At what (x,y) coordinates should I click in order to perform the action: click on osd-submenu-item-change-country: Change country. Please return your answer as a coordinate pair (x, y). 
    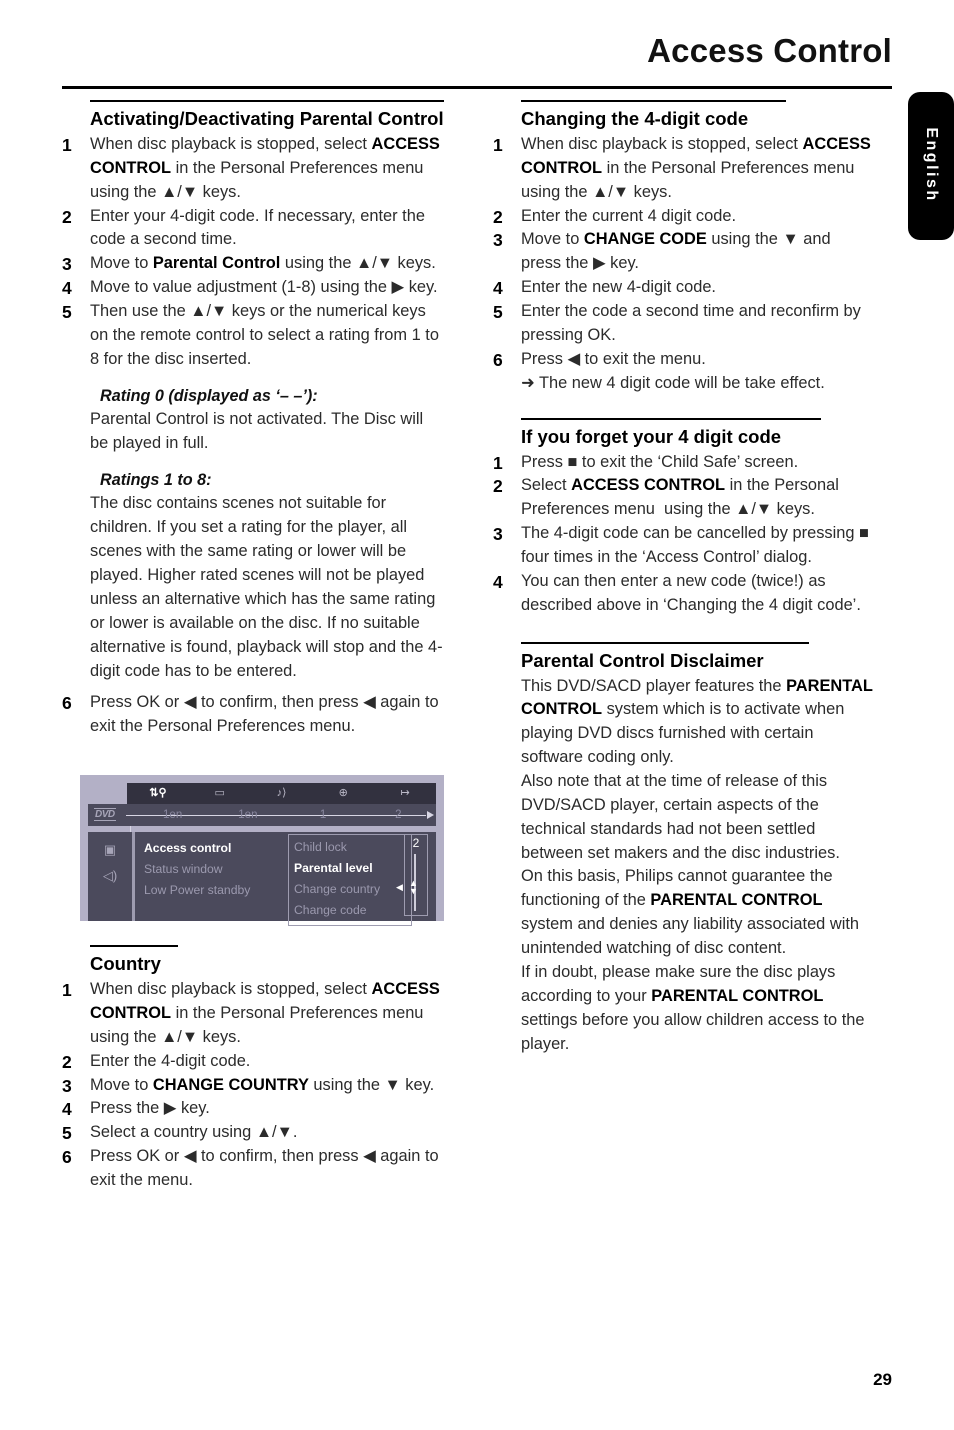
    Looking at the image, I should click on (350, 889).